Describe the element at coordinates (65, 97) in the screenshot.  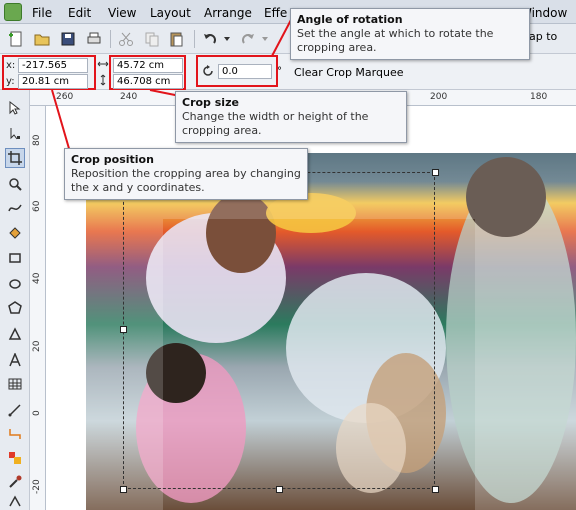
I see `ruler-label: 260` at that location.